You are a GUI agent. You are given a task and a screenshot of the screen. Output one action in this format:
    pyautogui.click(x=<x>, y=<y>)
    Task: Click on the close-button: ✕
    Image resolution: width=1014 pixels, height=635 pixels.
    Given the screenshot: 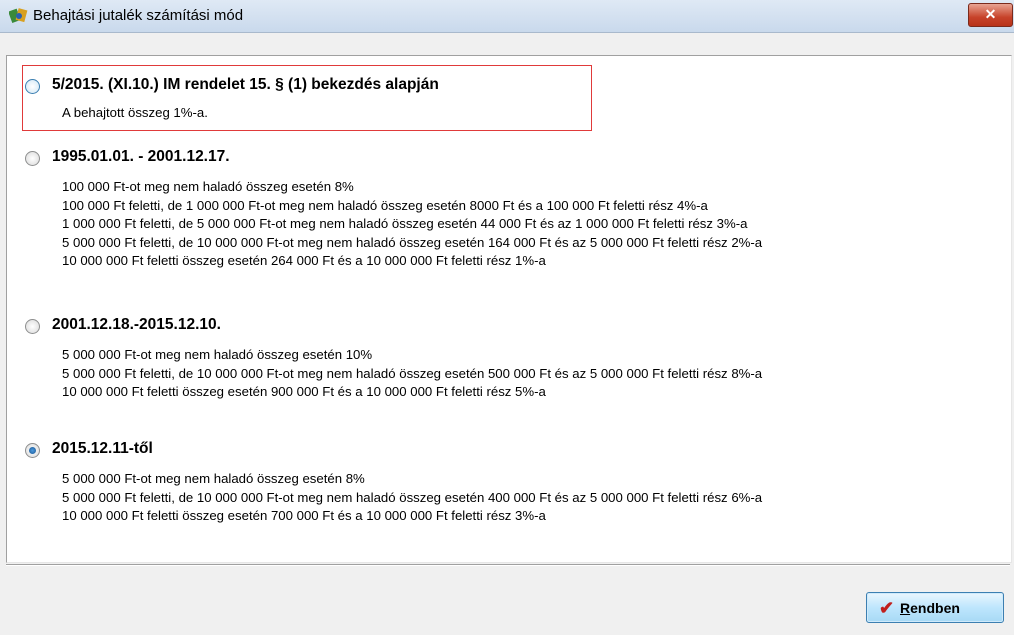 What is the action you would take?
    pyautogui.click(x=990, y=15)
    